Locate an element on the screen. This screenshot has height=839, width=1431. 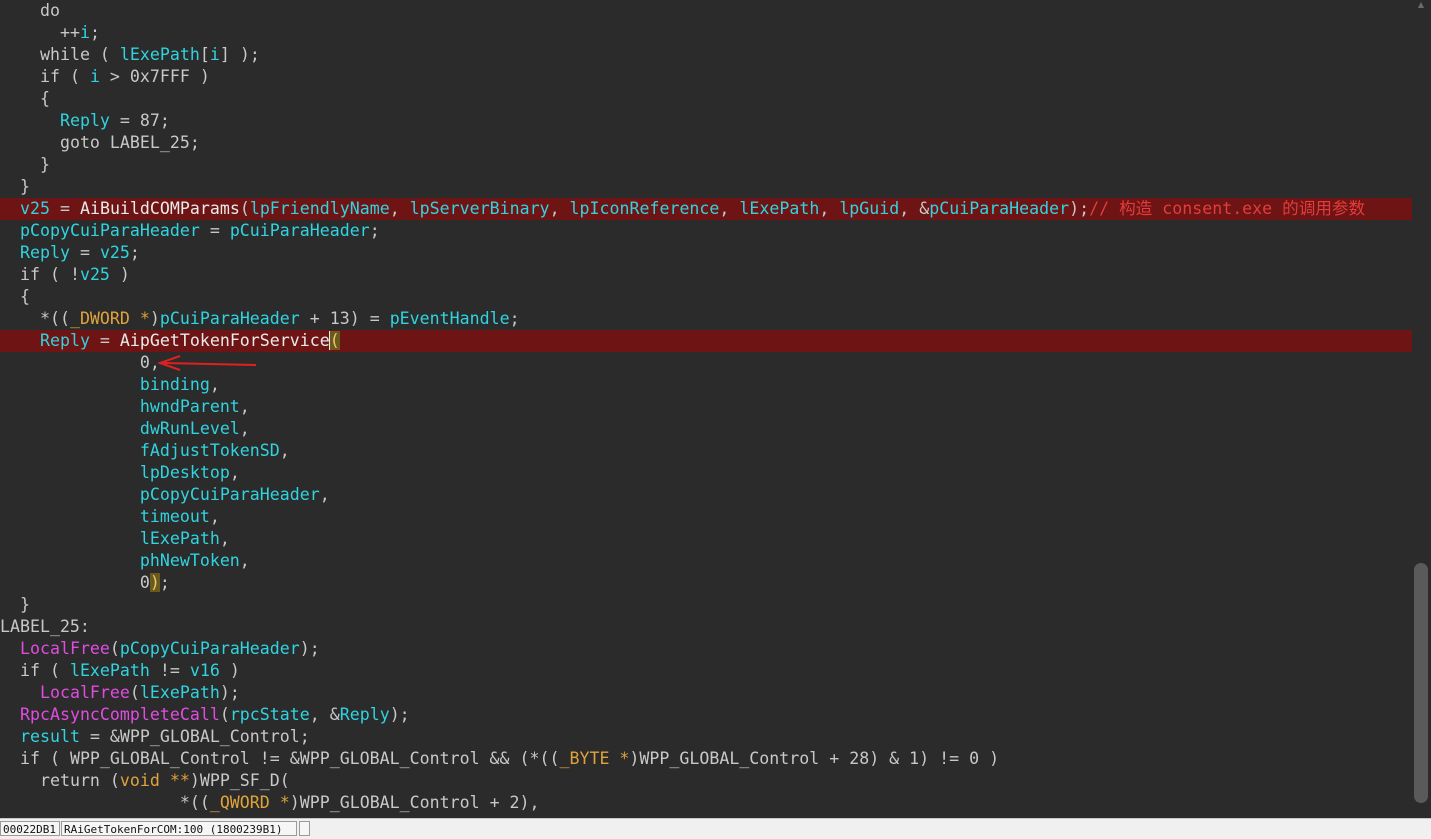
code-line: if ( i > 0x7FFF ) is located at coordinates (706, 77).